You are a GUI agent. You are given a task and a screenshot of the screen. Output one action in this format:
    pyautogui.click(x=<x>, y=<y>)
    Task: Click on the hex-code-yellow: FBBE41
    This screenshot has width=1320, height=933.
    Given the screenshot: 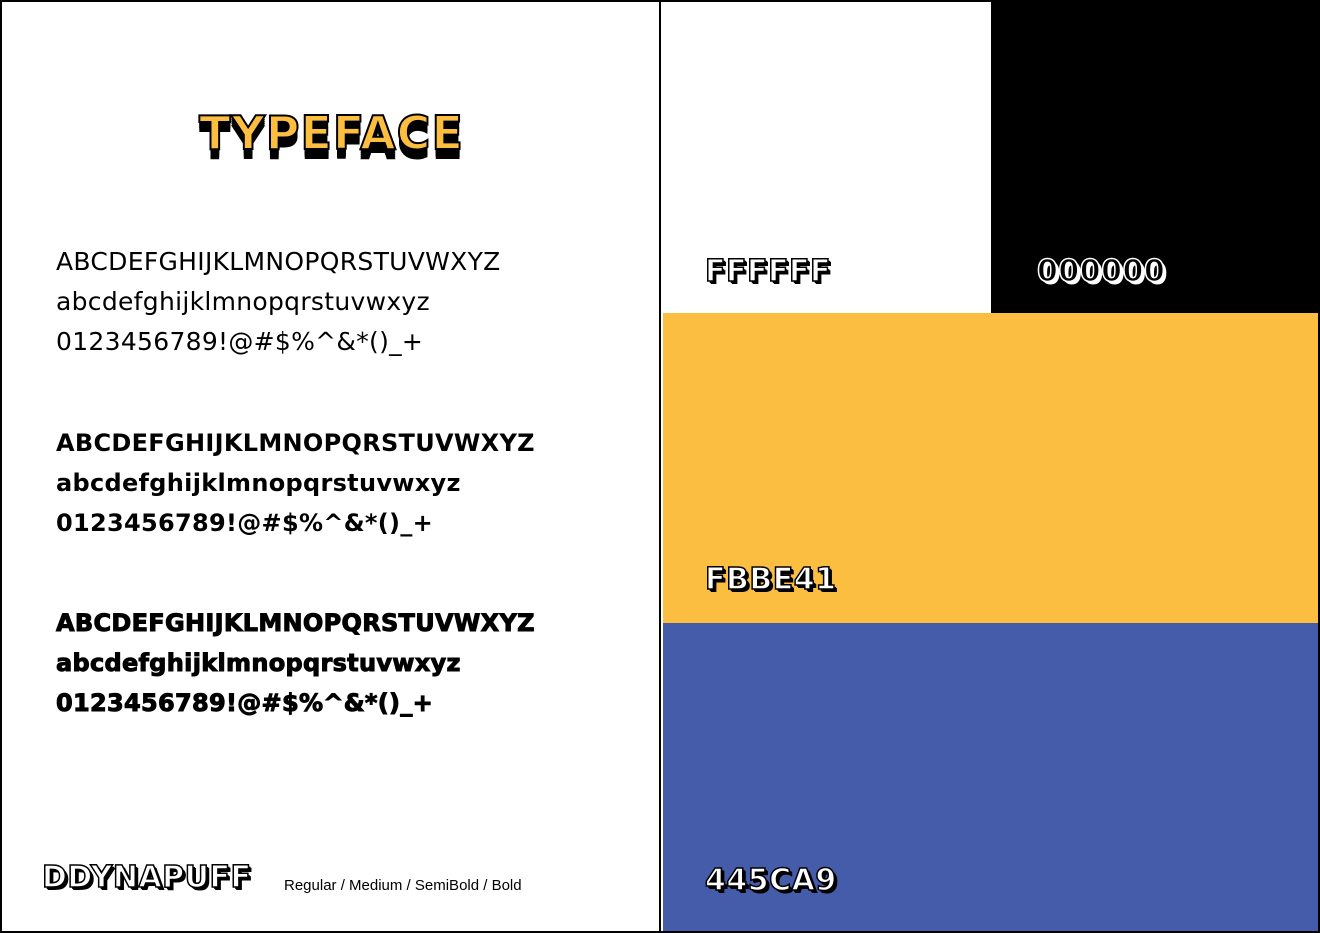 What is the action you would take?
    pyautogui.click(x=770, y=579)
    